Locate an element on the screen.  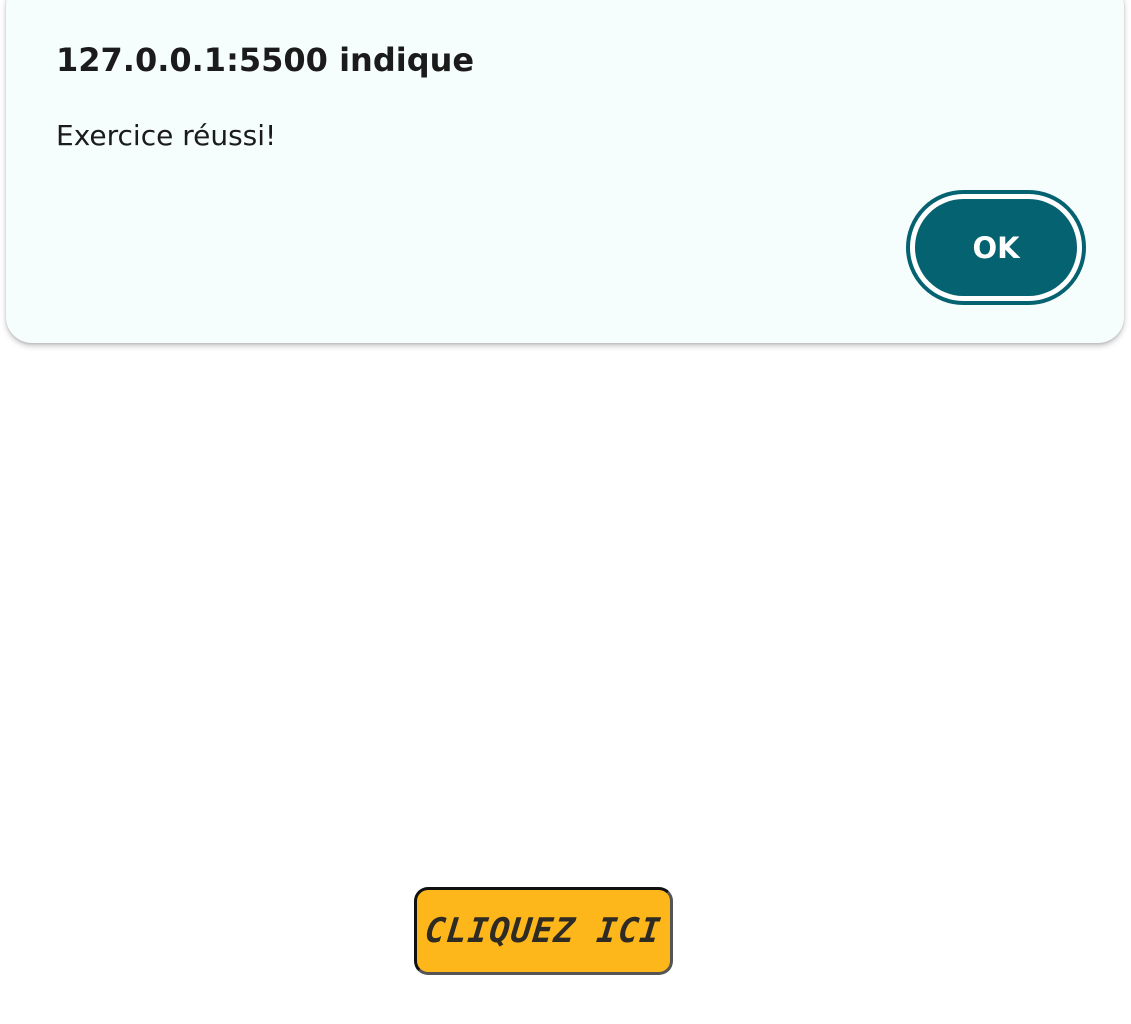
dialog-message: Exercice réussi! is located at coordinates (166, 135).